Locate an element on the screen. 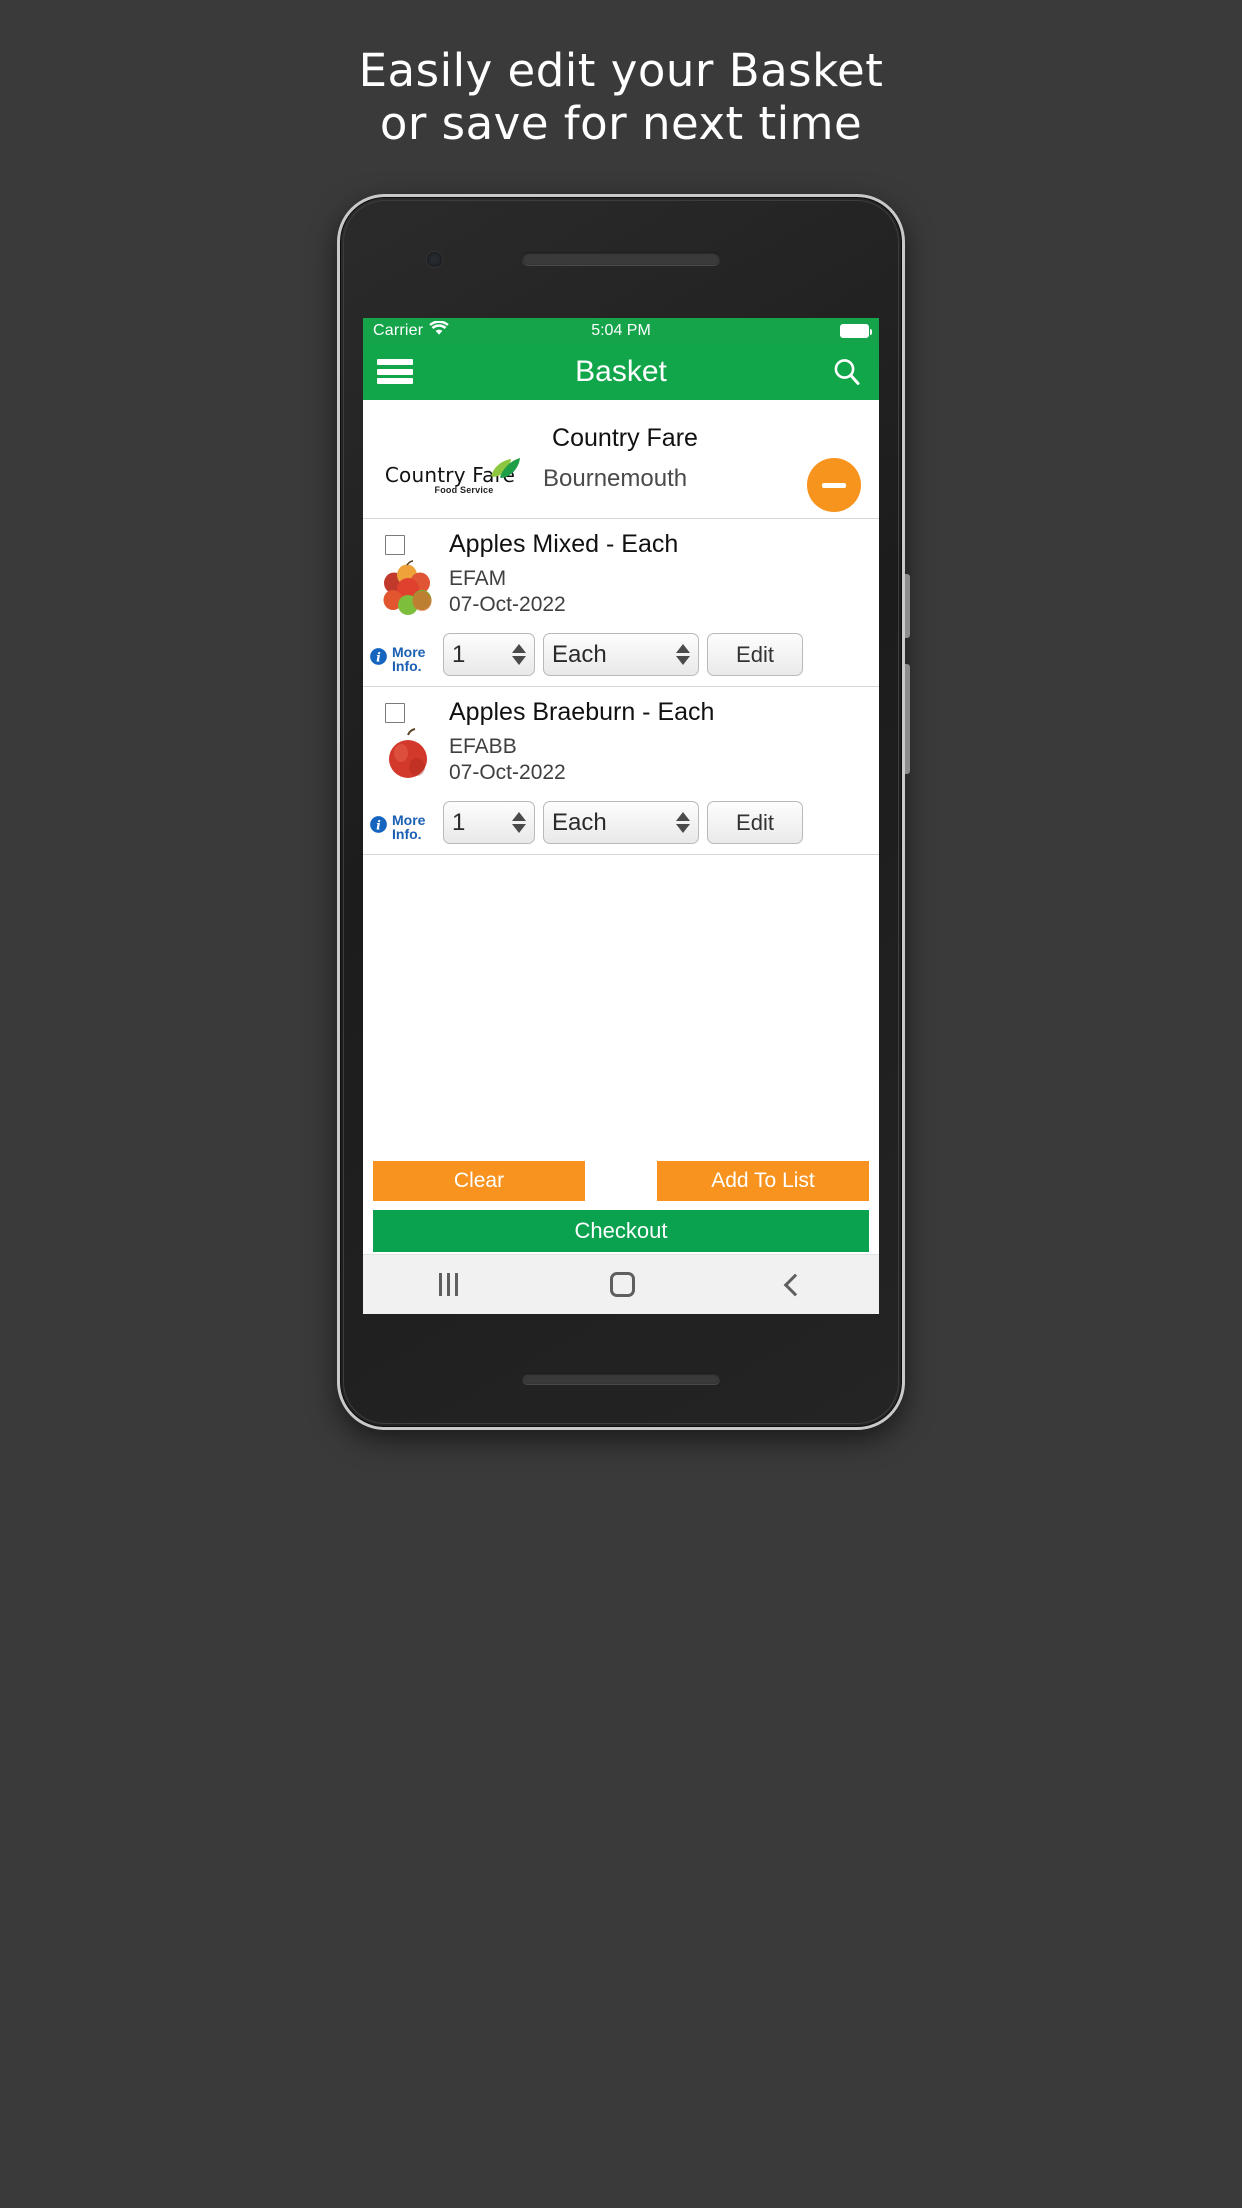 This screenshot has height=2208, width=1242. apple-braeburn-image is located at coordinates (408, 756).